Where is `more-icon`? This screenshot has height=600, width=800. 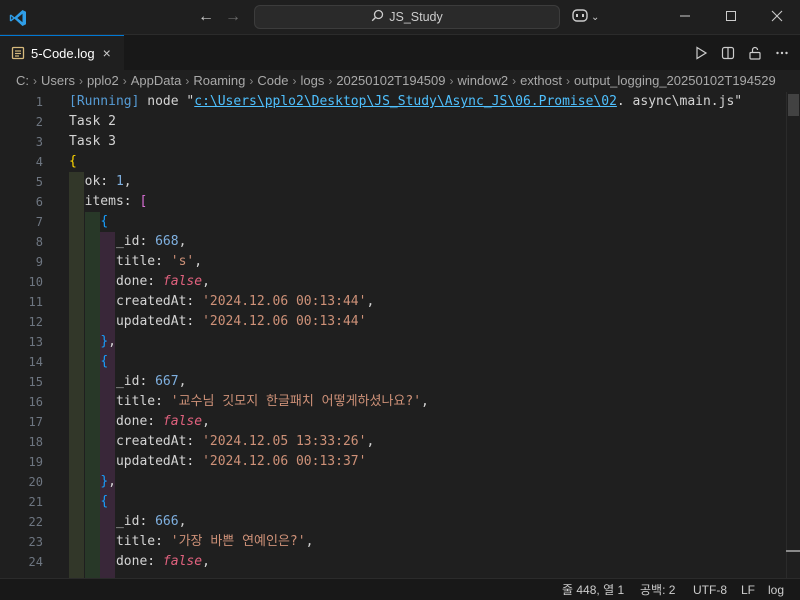 more-icon is located at coordinates (782, 53).